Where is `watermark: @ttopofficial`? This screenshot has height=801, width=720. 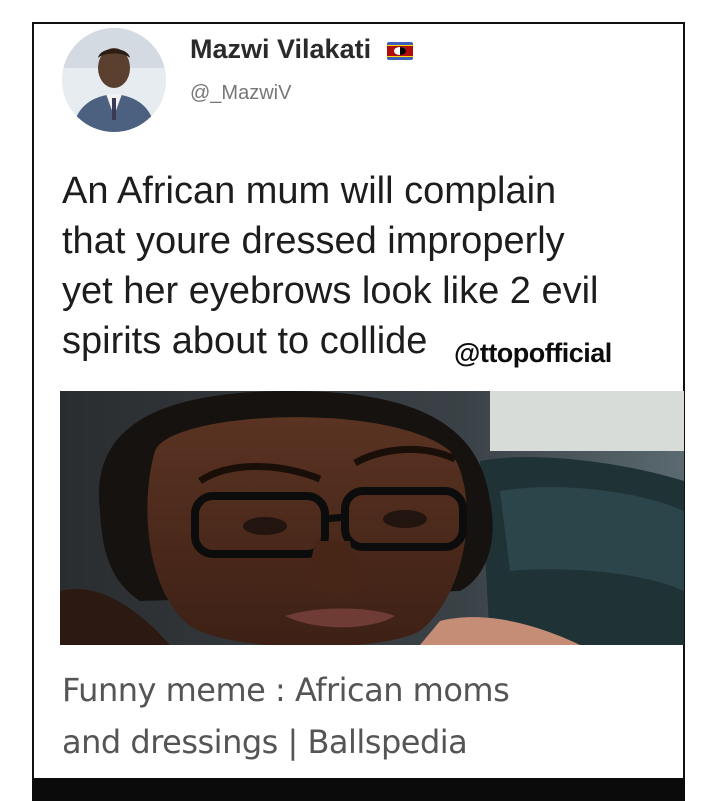
watermark: @ttopofficial is located at coordinates (533, 353).